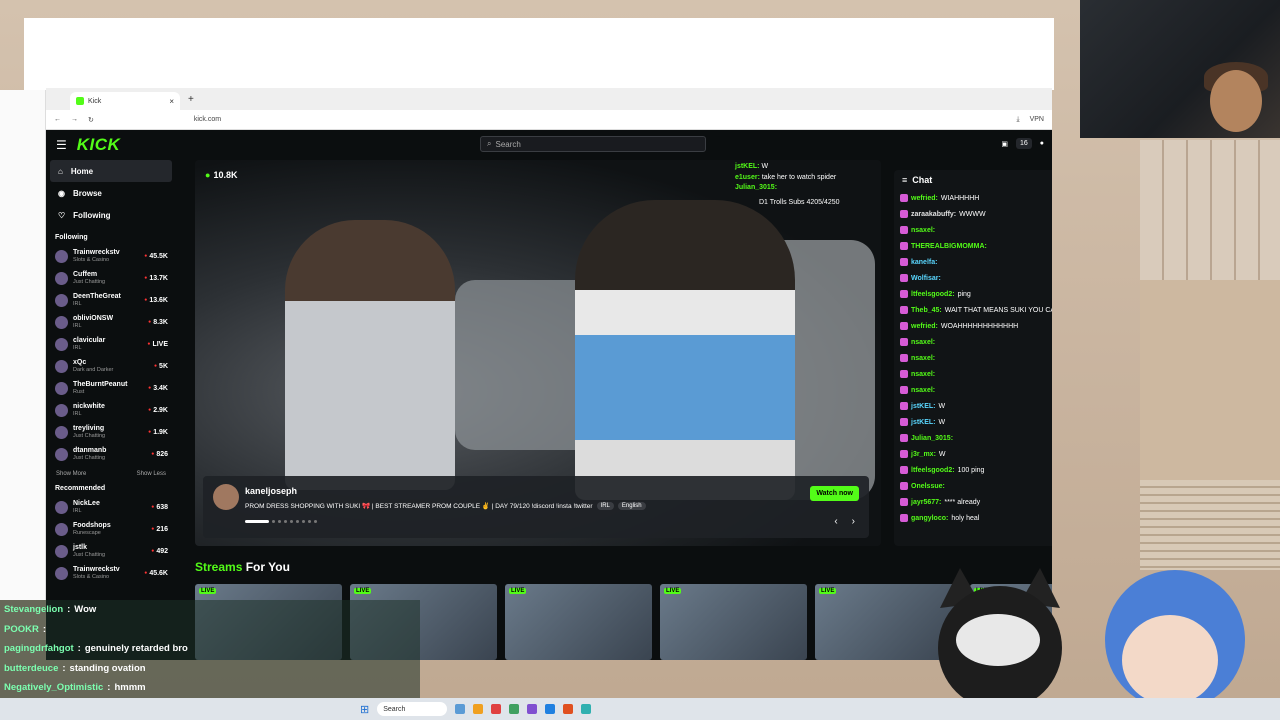 This screenshot has height=720, width=1280. I want to click on url-field: kick.com, so click(207, 119).